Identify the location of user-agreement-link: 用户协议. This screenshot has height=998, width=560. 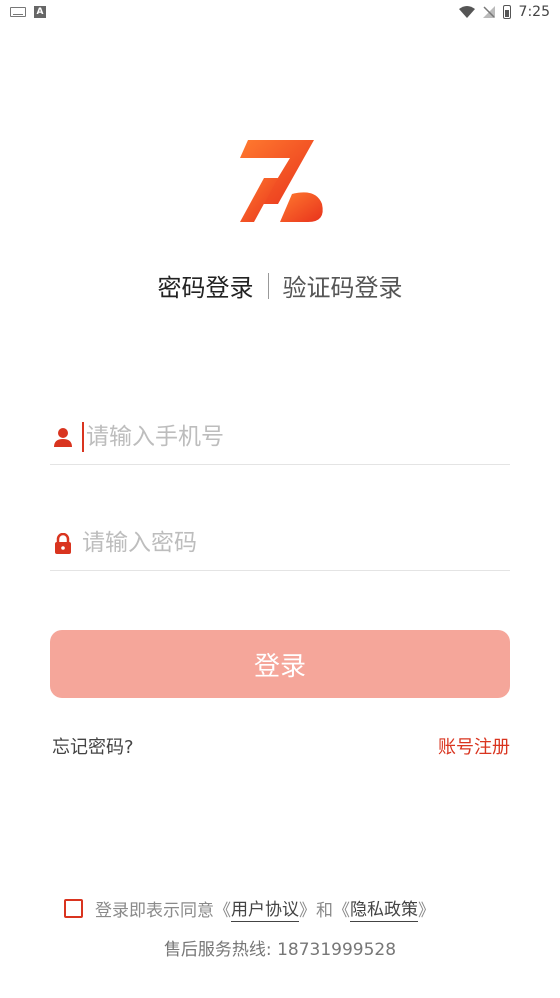
(265, 908).